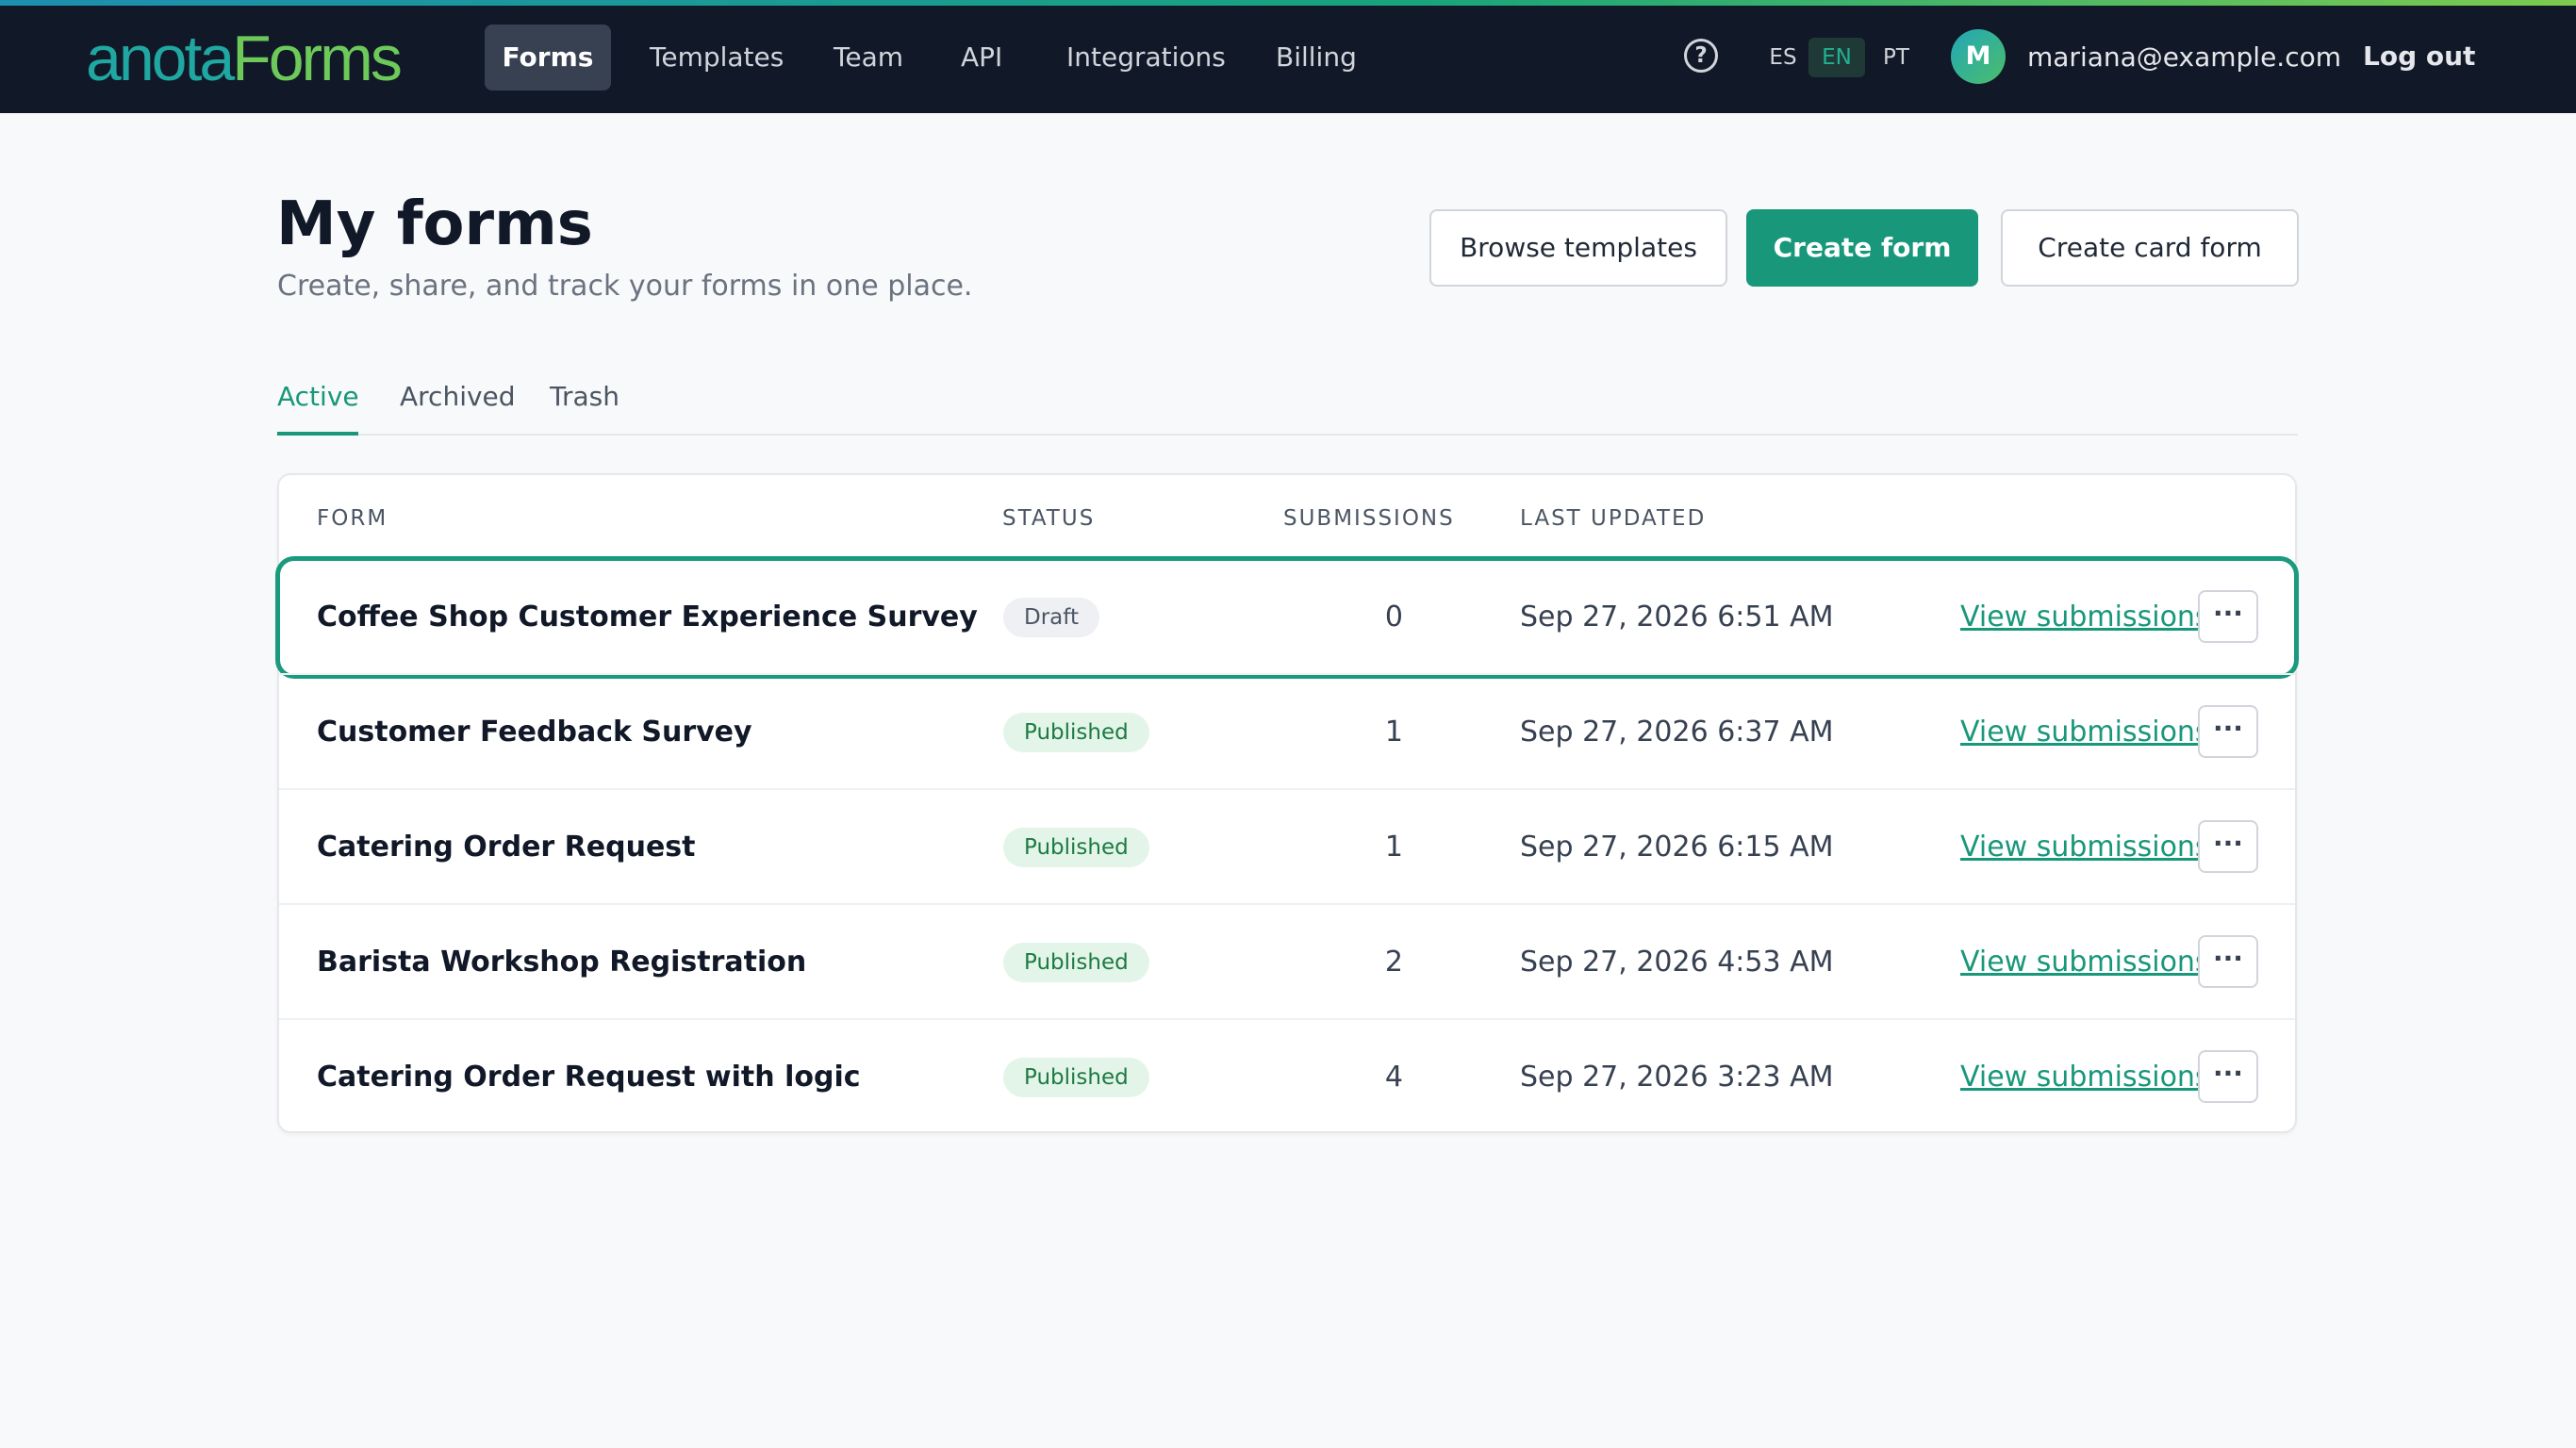  What do you see at coordinates (1316, 57) in the screenshot?
I see `nav-item-billing: Billing` at bounding box center [1316, 57].